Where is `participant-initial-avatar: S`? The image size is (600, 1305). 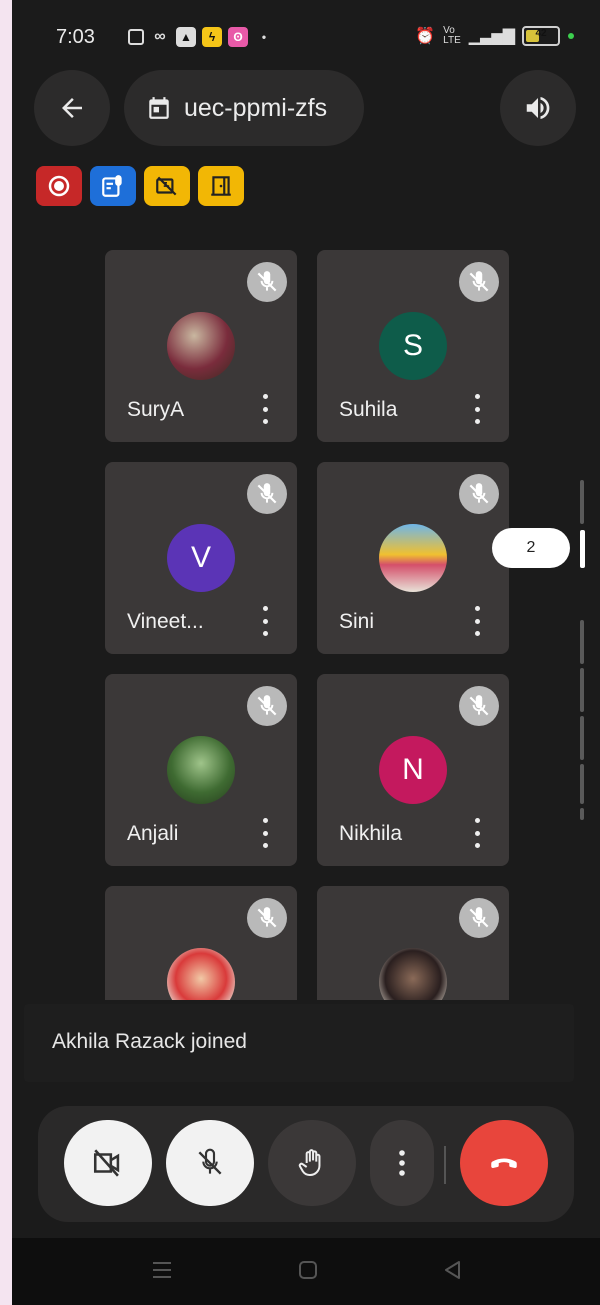
participant-initial-avatar: S is located at coordinates (413, 346).